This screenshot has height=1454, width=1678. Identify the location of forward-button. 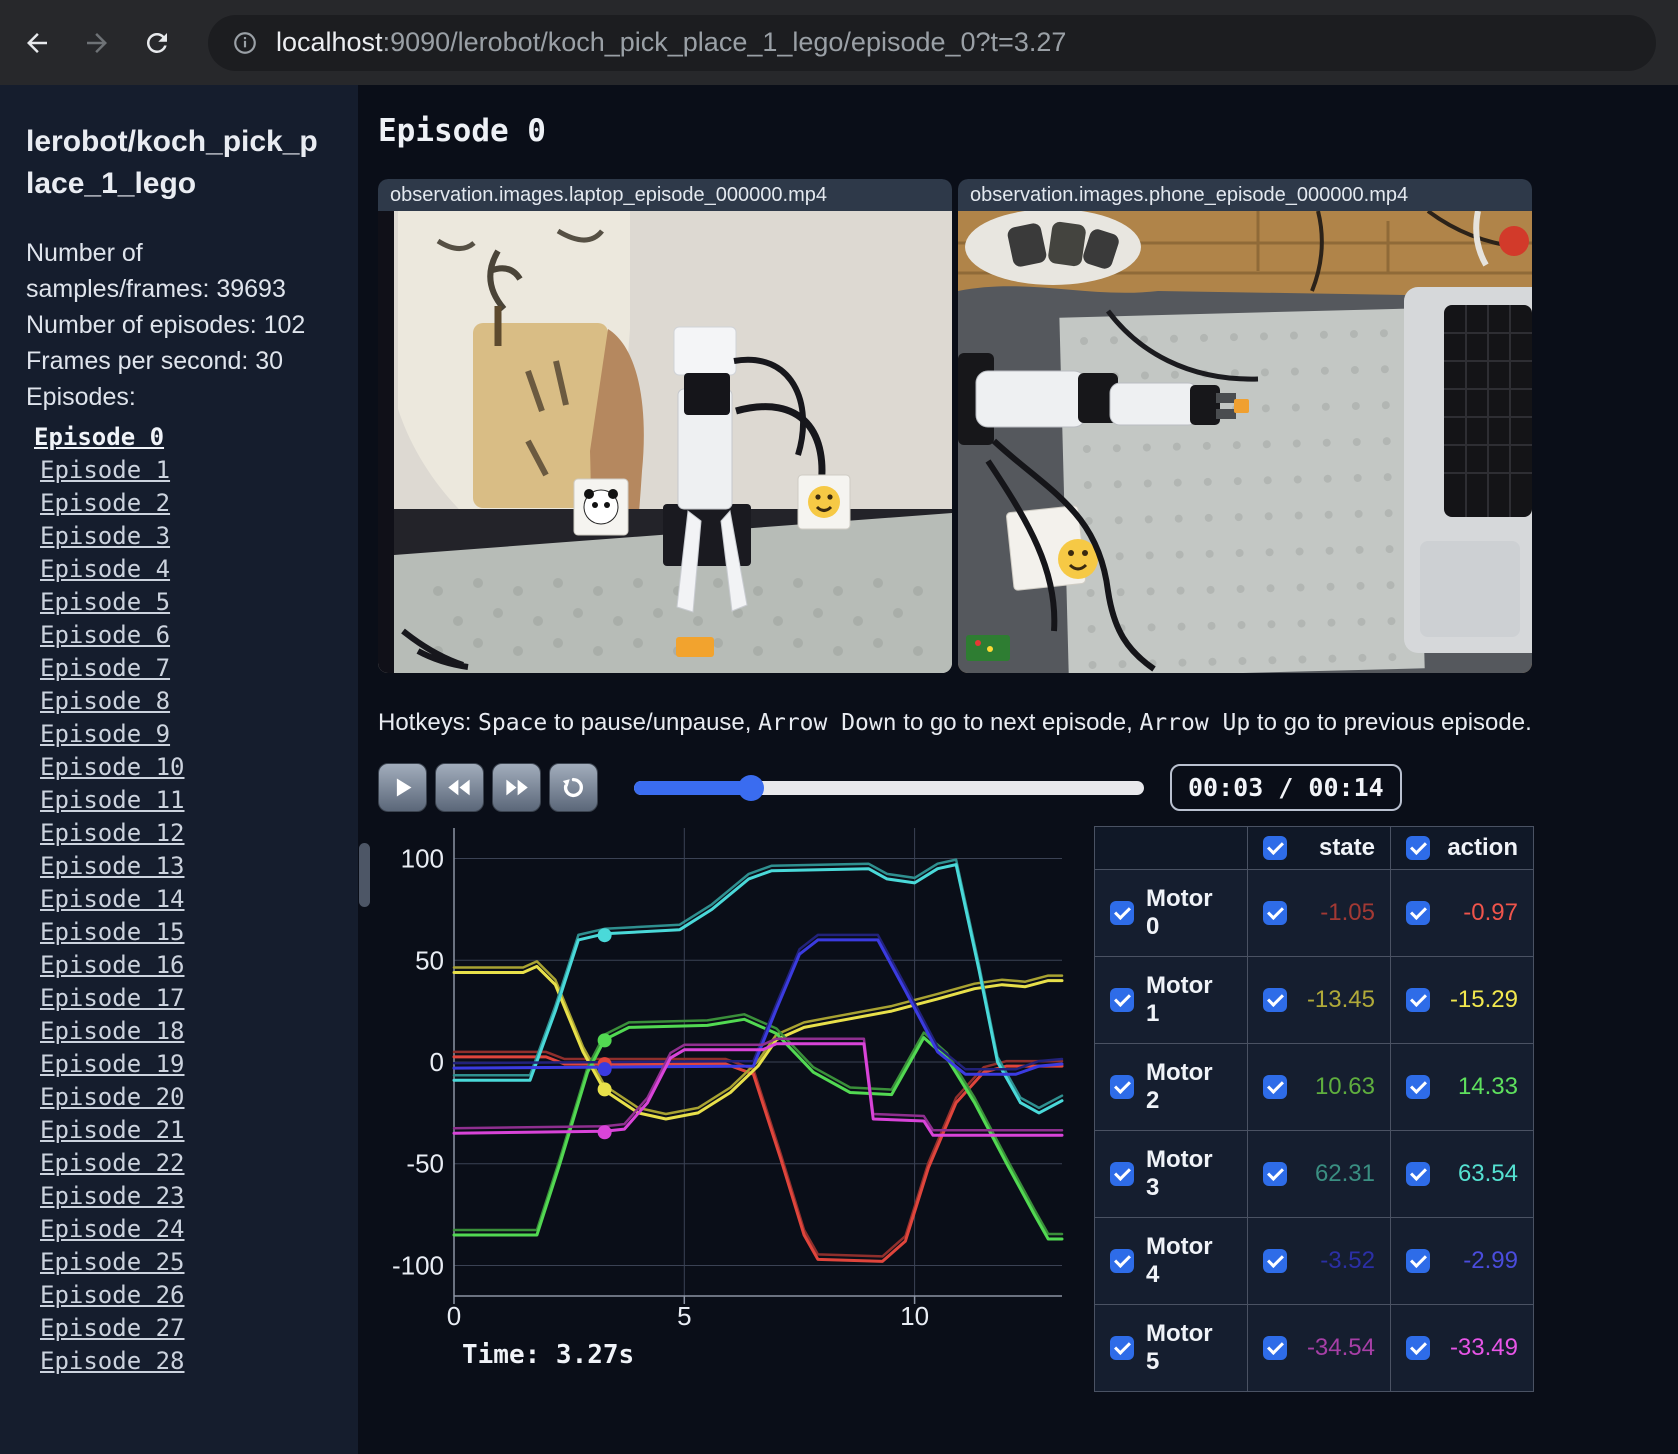
(97, 43).